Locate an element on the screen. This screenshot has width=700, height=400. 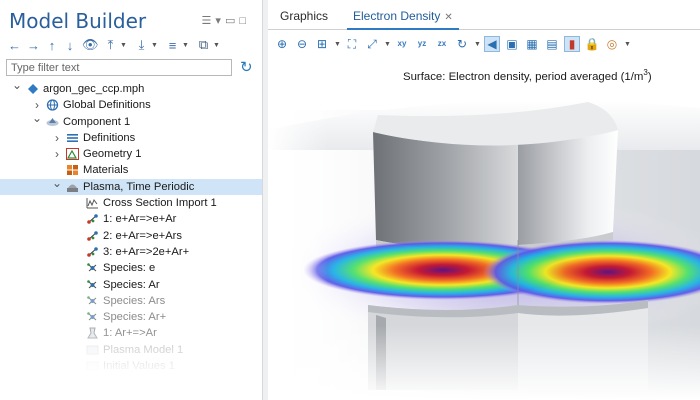
tree-item: Initial Values 1 is located at coordinates (131, 366).